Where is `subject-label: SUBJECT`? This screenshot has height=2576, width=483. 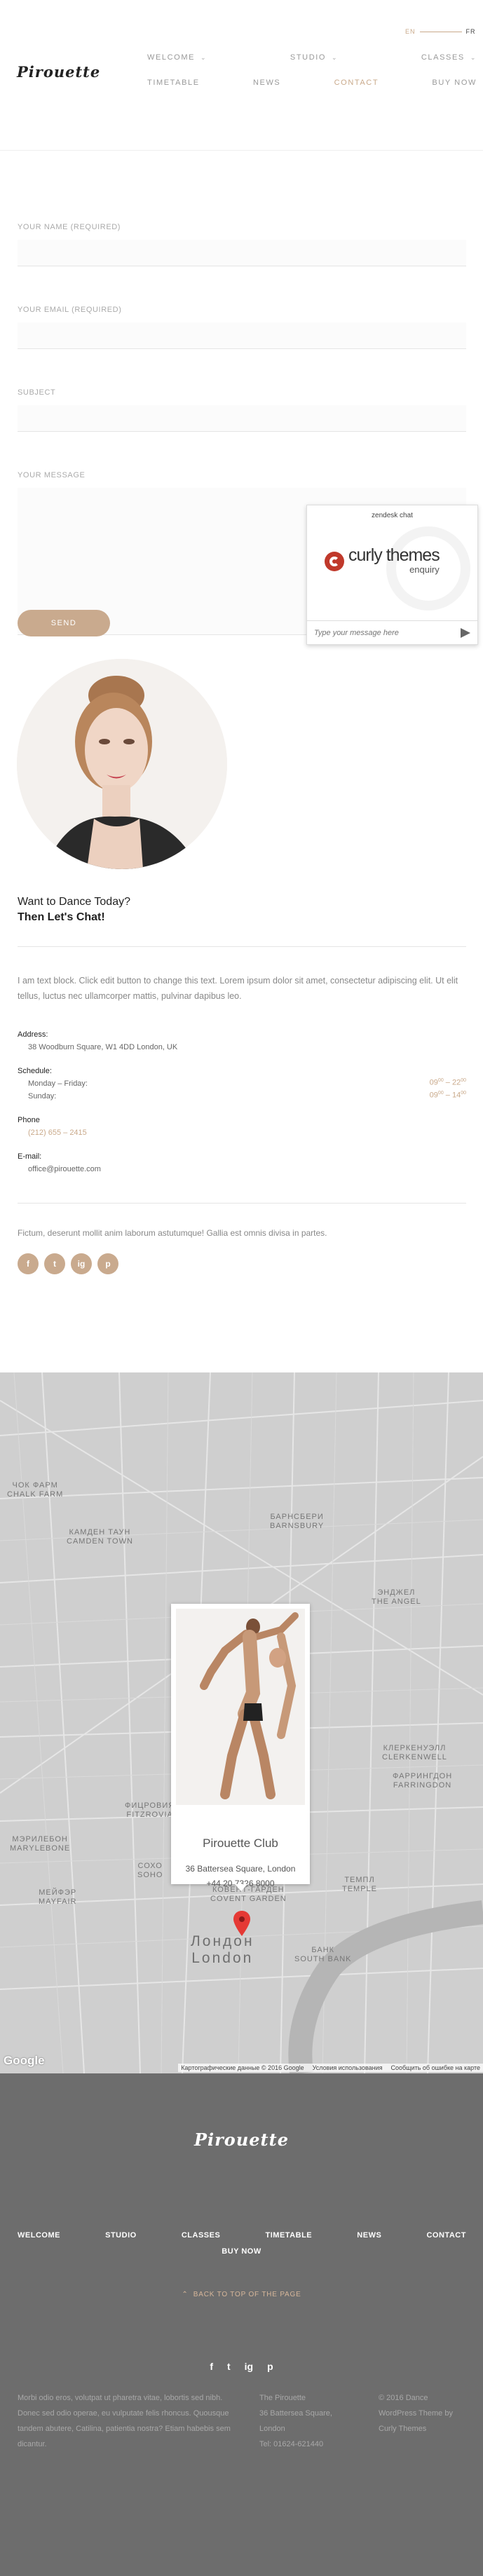 subject-label: SUBJECT is located at coordinates (37, 392).